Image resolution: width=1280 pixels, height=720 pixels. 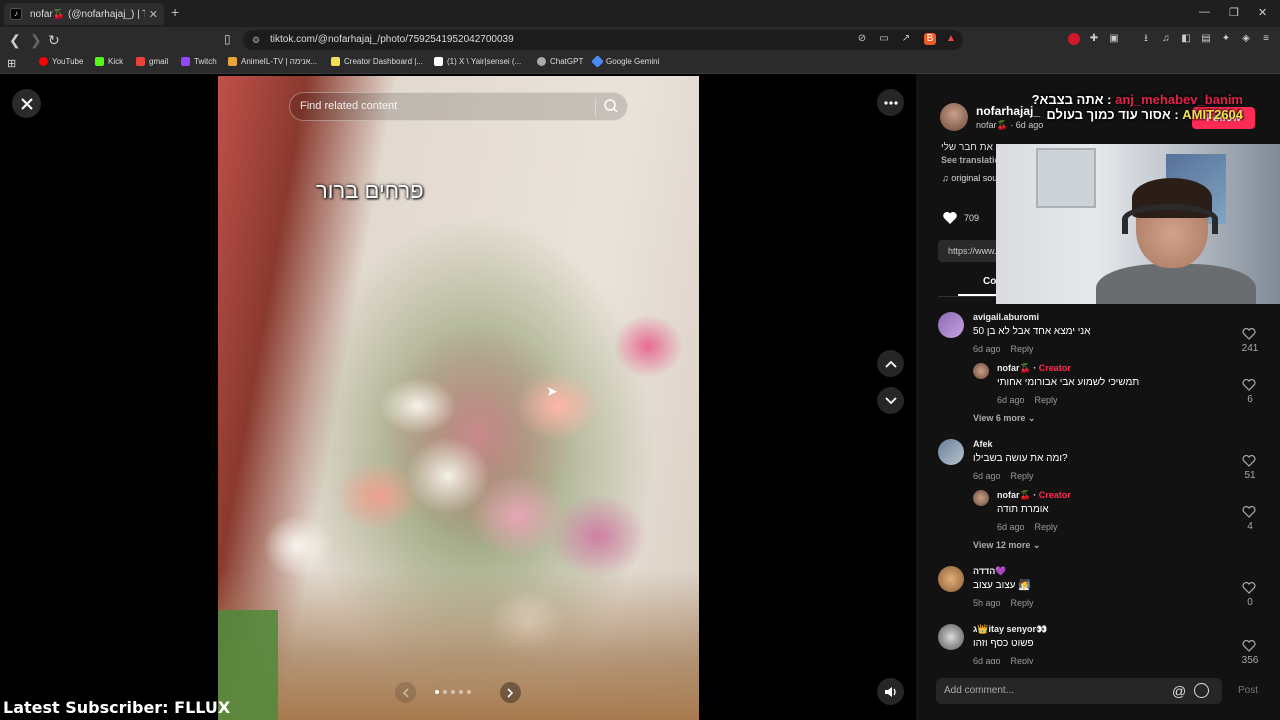 What do you see at coordinates (1234, 12) in the screenshot?
I see `restore-button: ❐` at bounding box center [1234, 12].